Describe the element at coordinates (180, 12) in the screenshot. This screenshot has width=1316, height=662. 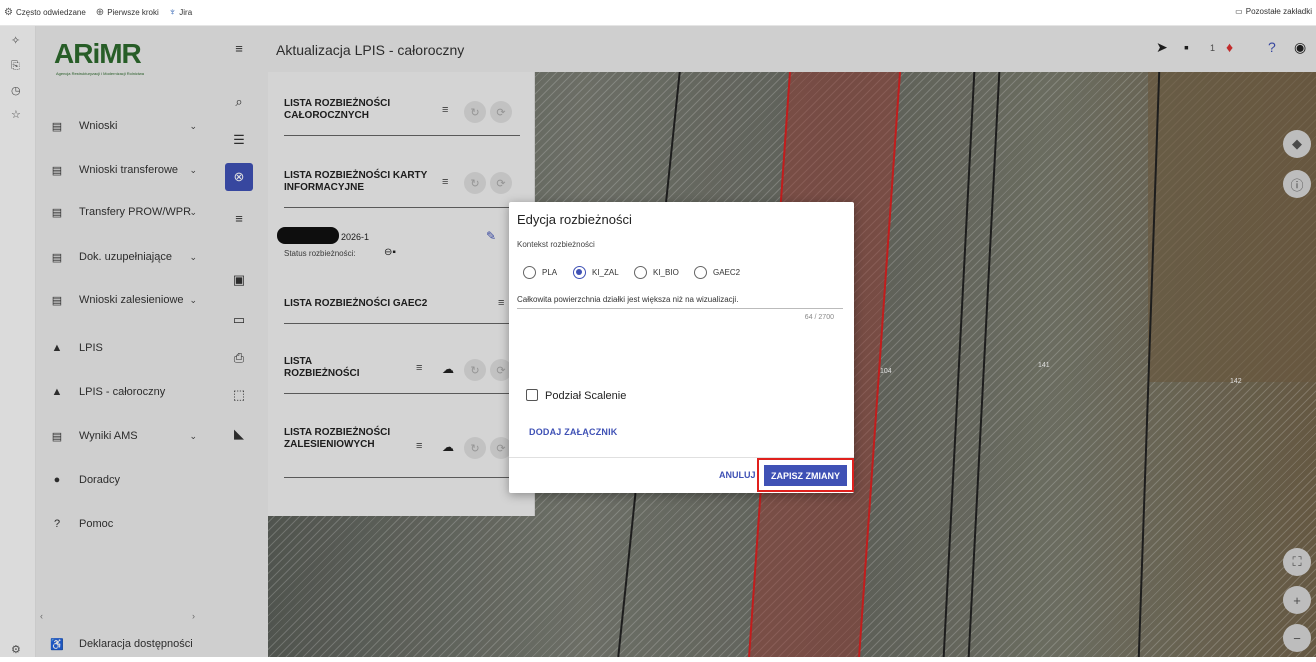
I see `bookmark-jira: ♆ Jira` at that location.